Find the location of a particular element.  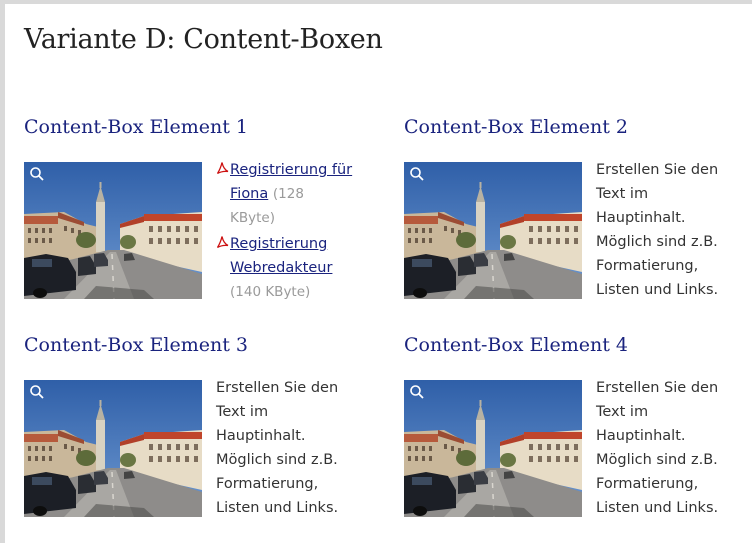

download-item: Registrierung Webredakteur (140 KByte) is located at coordinates (296, 268).